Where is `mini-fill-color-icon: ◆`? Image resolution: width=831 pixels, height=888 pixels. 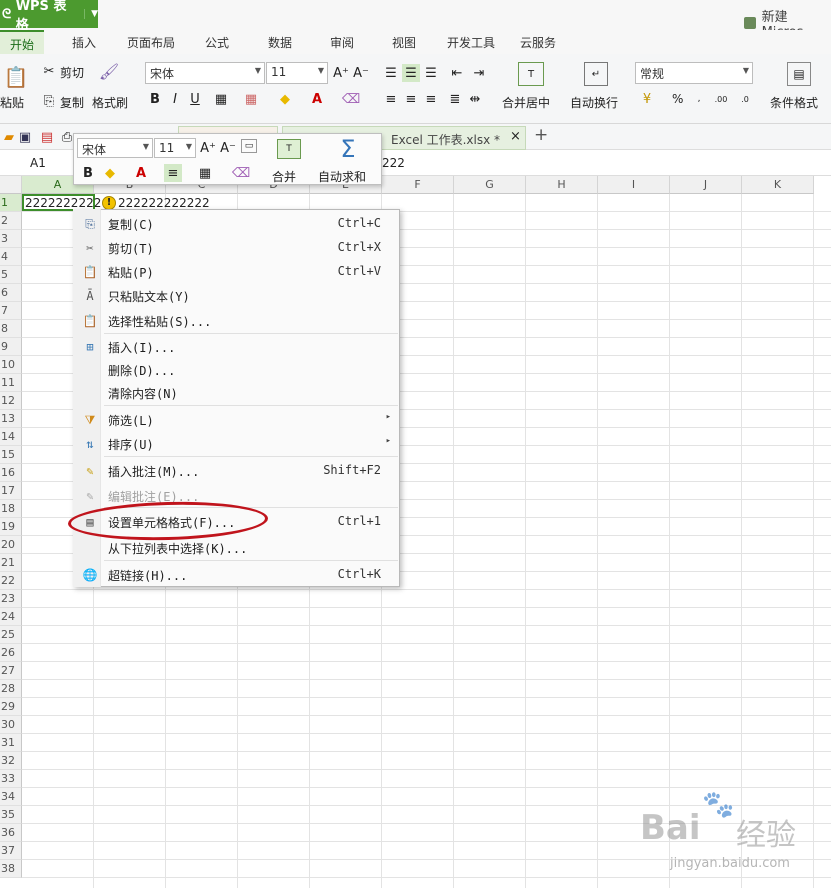 mini-fill-color-icon: ◆ is located at coordinates (110, 173).